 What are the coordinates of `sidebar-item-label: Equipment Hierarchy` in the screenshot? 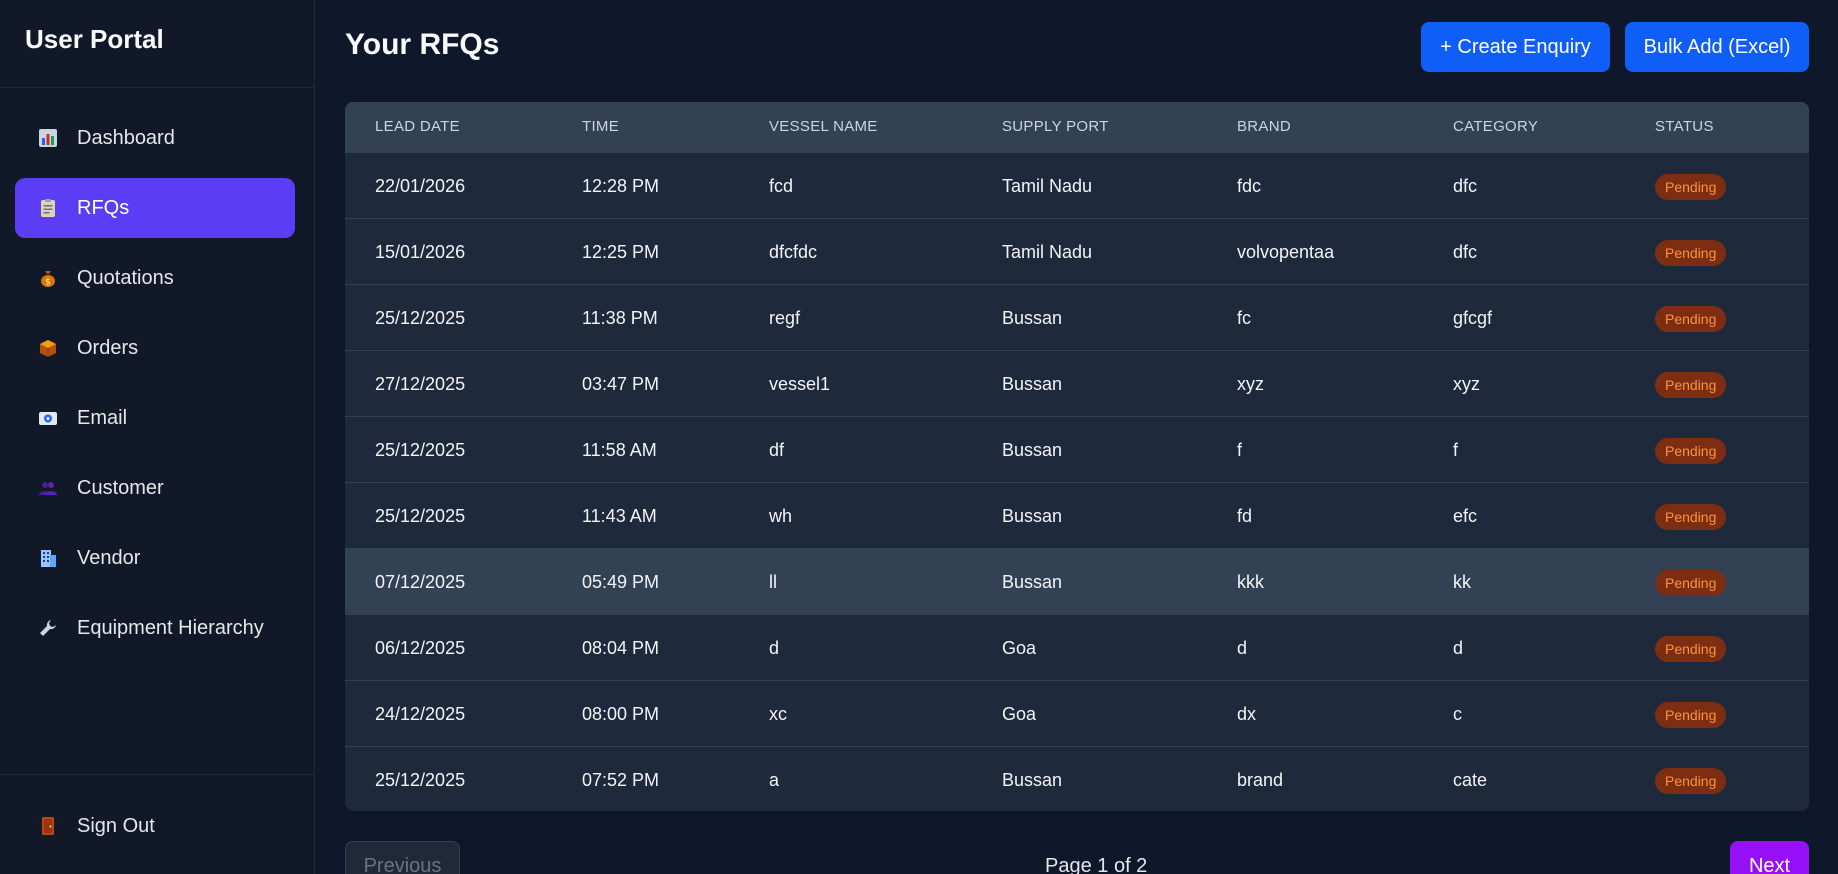 It's located at (170, 627).